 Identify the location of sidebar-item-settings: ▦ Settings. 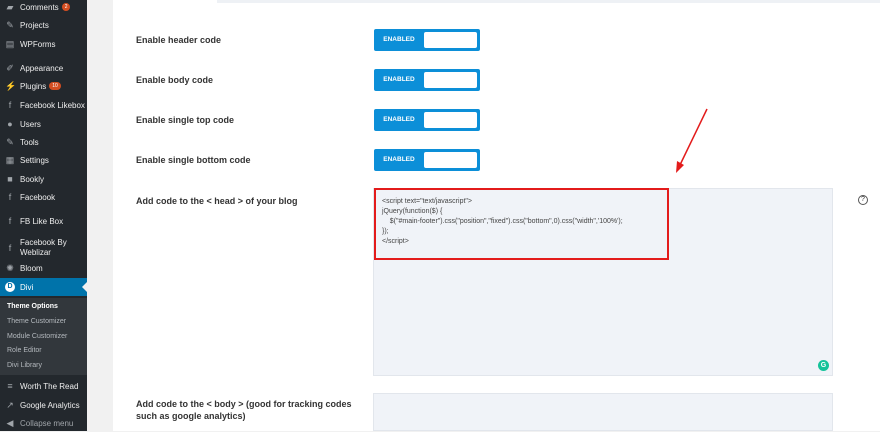
(43, 160).